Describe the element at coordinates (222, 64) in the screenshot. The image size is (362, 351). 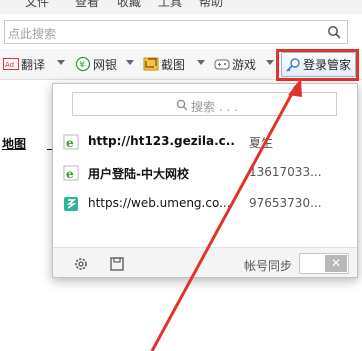
I see `game-icon` at that location.